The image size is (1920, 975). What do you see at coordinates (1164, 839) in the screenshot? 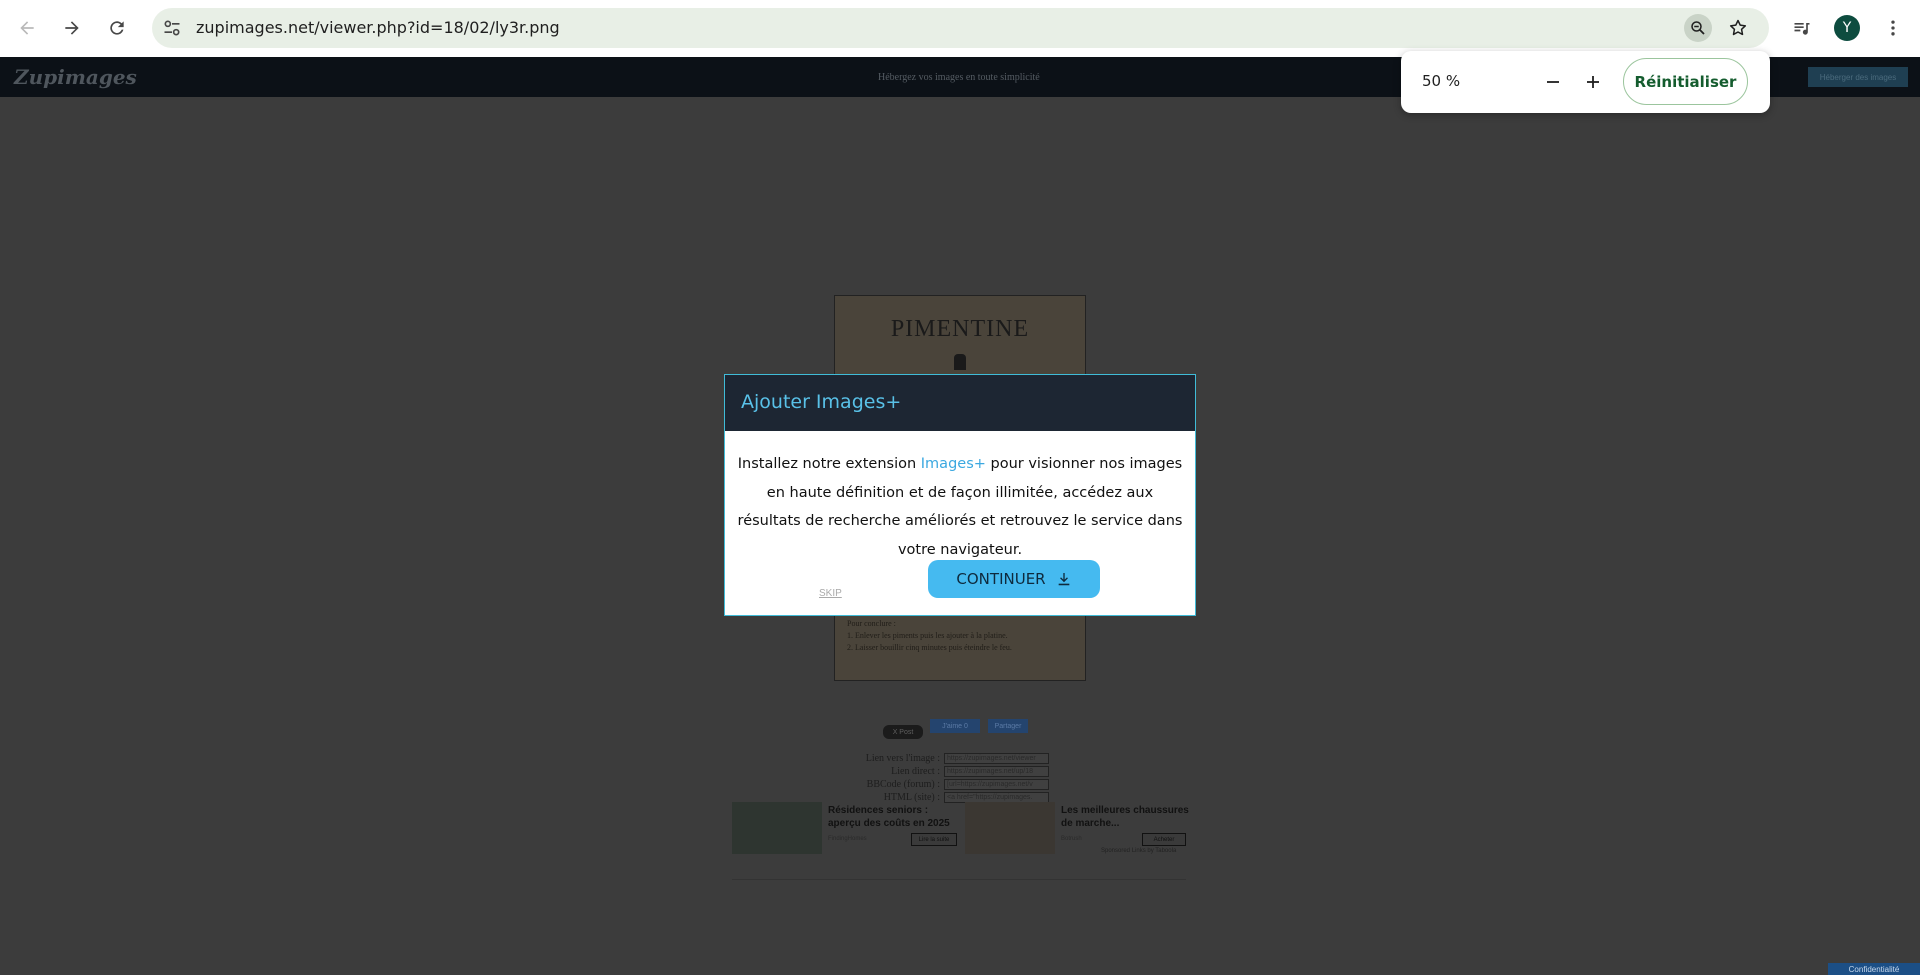
I see `ad-button: Acheter` at bounding box center [1164, 839].